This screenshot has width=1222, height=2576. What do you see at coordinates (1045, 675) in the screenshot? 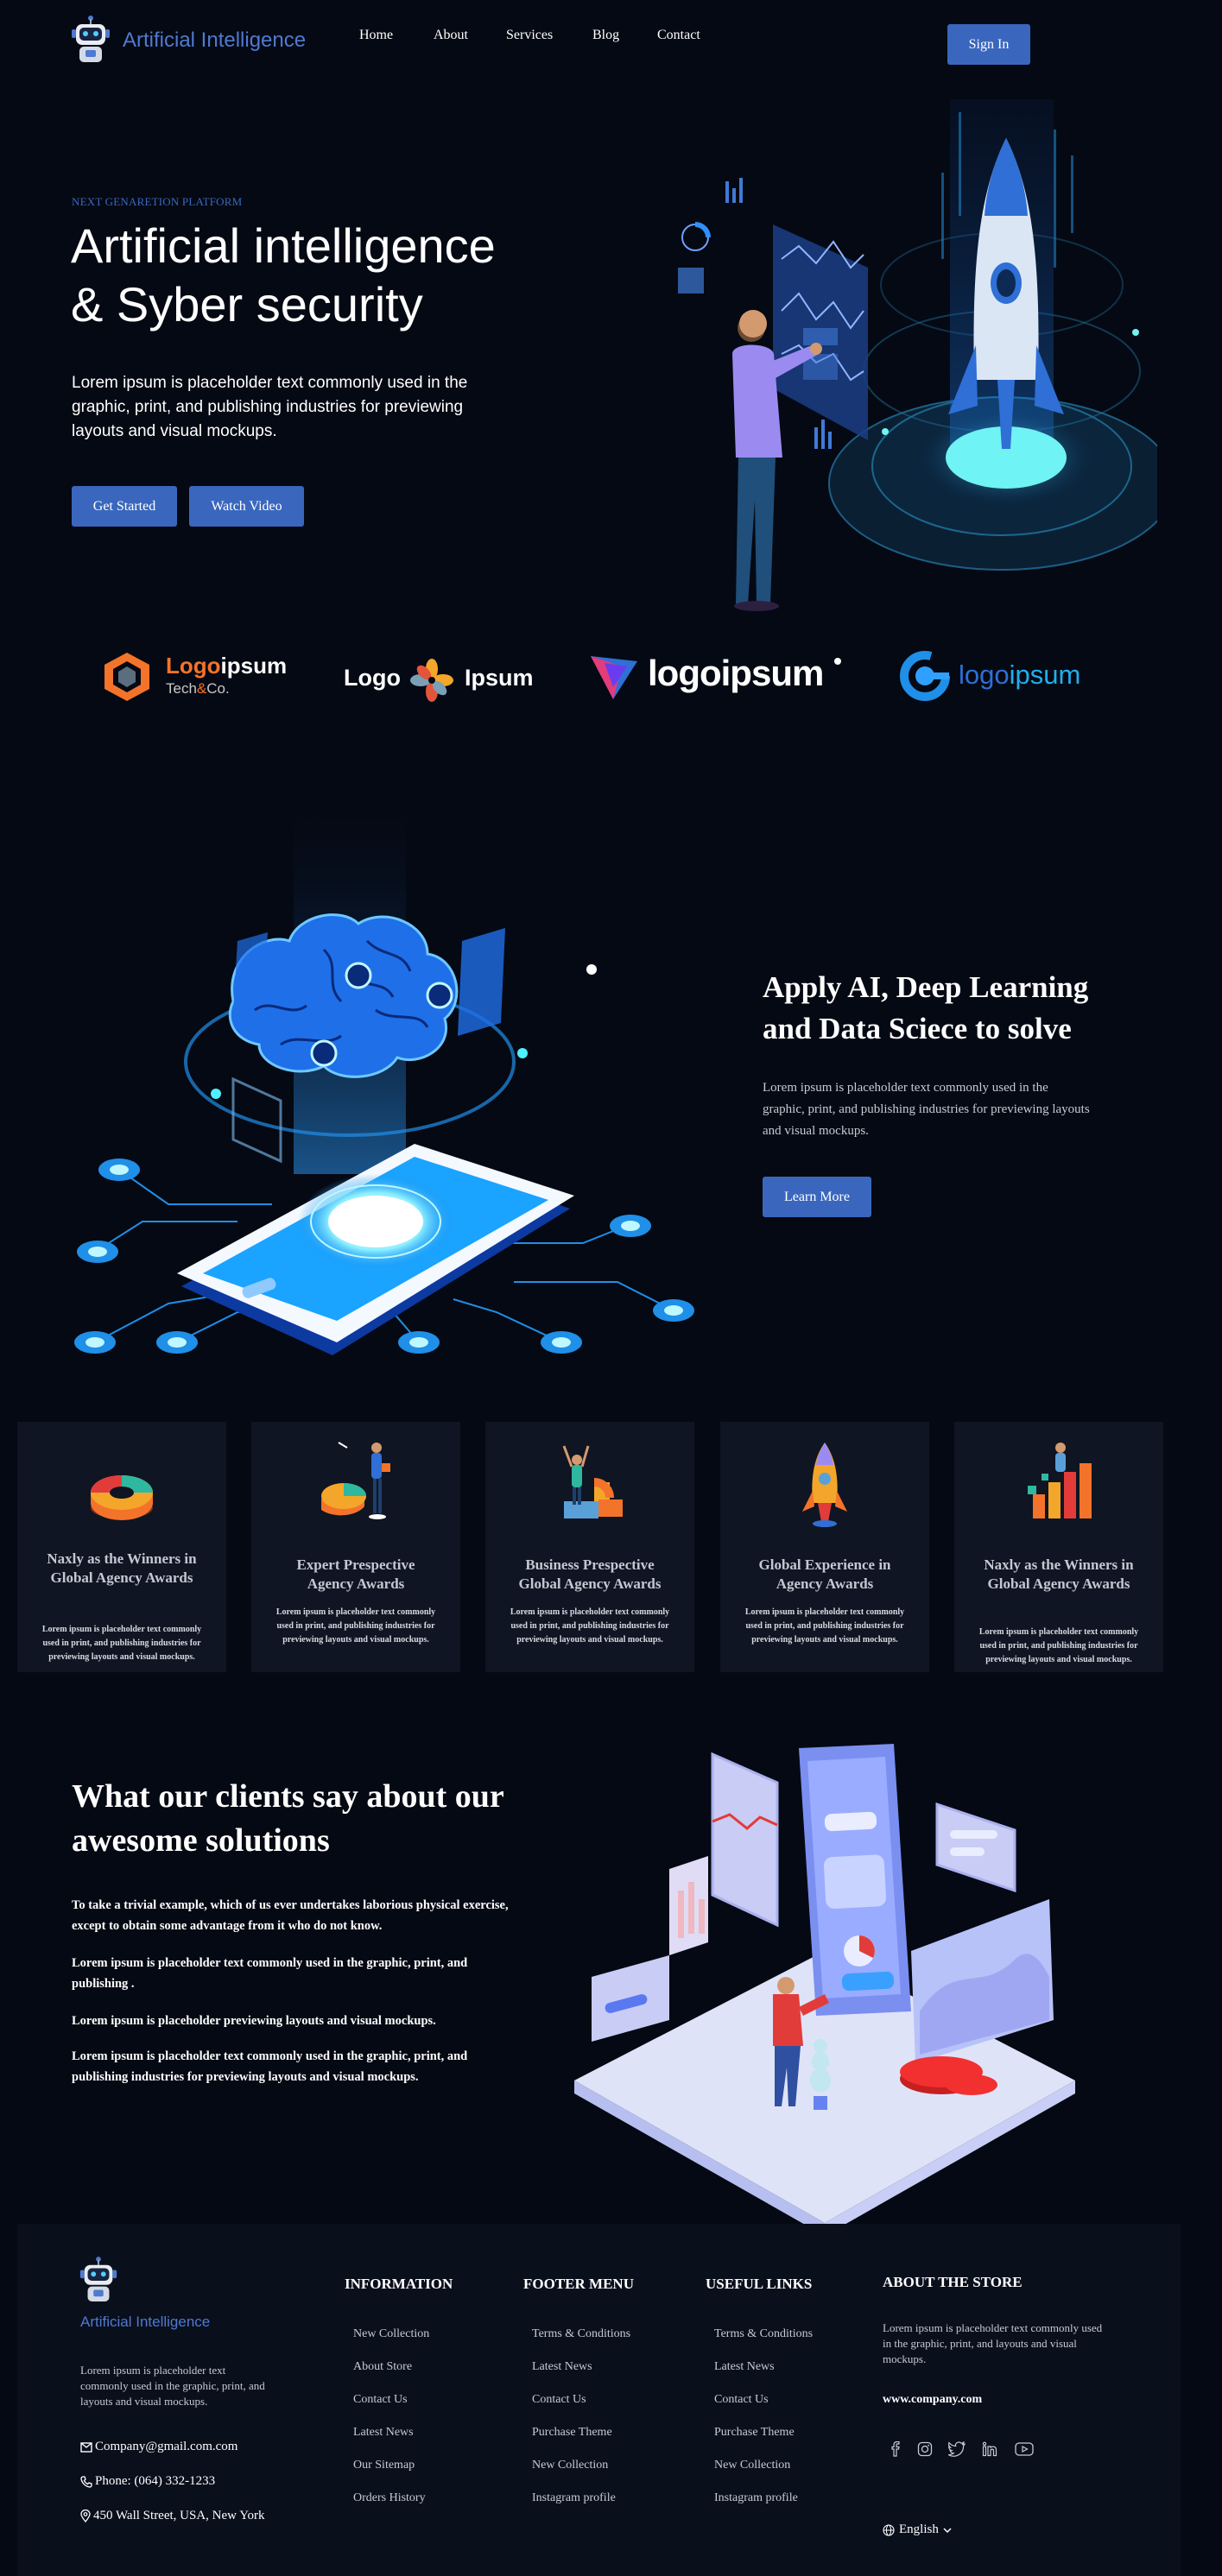
I see `logo-4-rest: ipsum` at bounding box center [1045, 675].